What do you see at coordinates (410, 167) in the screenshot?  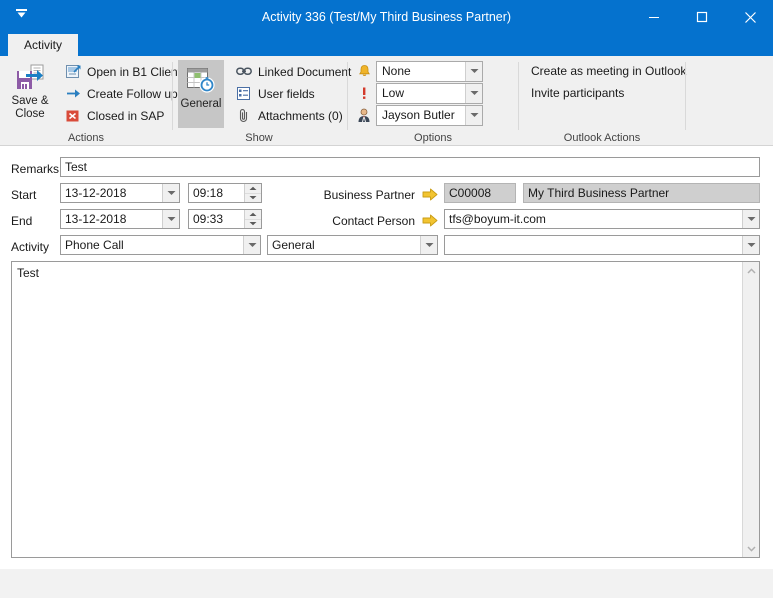 I see `remarks-input: Test` at bounding box center [410, 167].